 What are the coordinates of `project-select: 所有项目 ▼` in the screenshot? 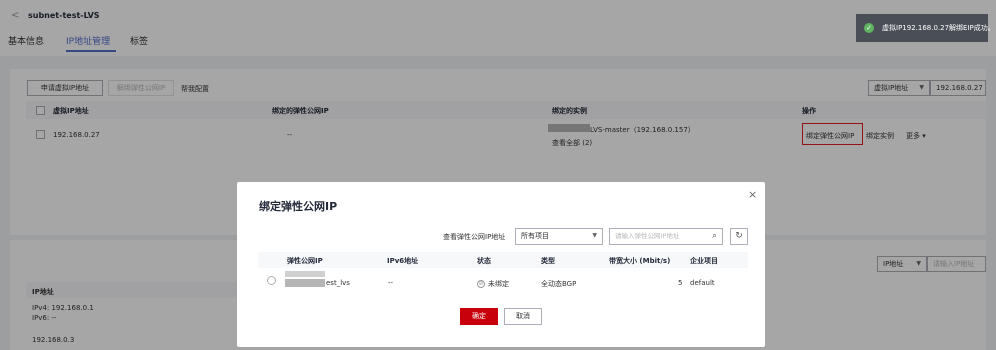 It's located at (559, 236).